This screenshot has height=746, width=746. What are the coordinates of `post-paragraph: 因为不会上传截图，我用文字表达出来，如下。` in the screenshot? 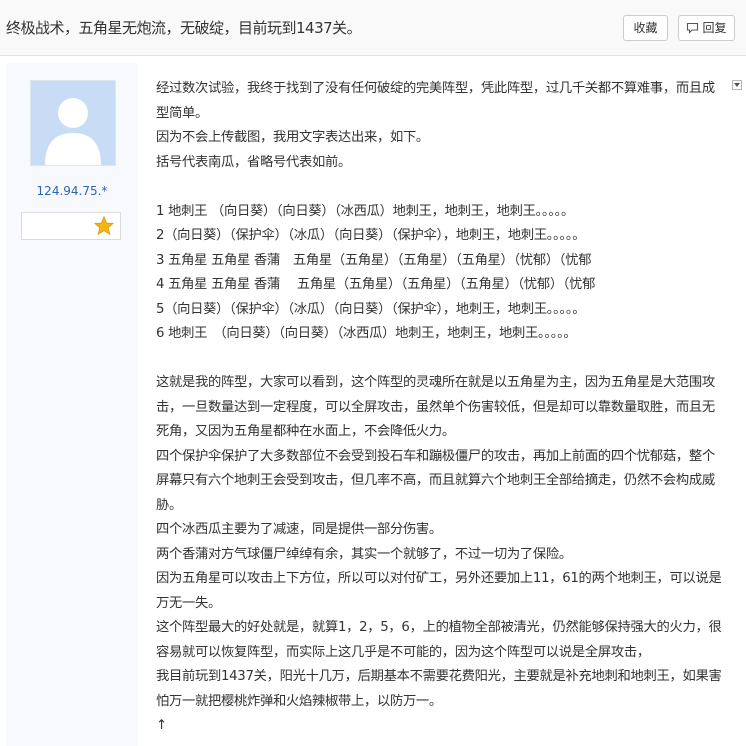 It's located at (292, 137).